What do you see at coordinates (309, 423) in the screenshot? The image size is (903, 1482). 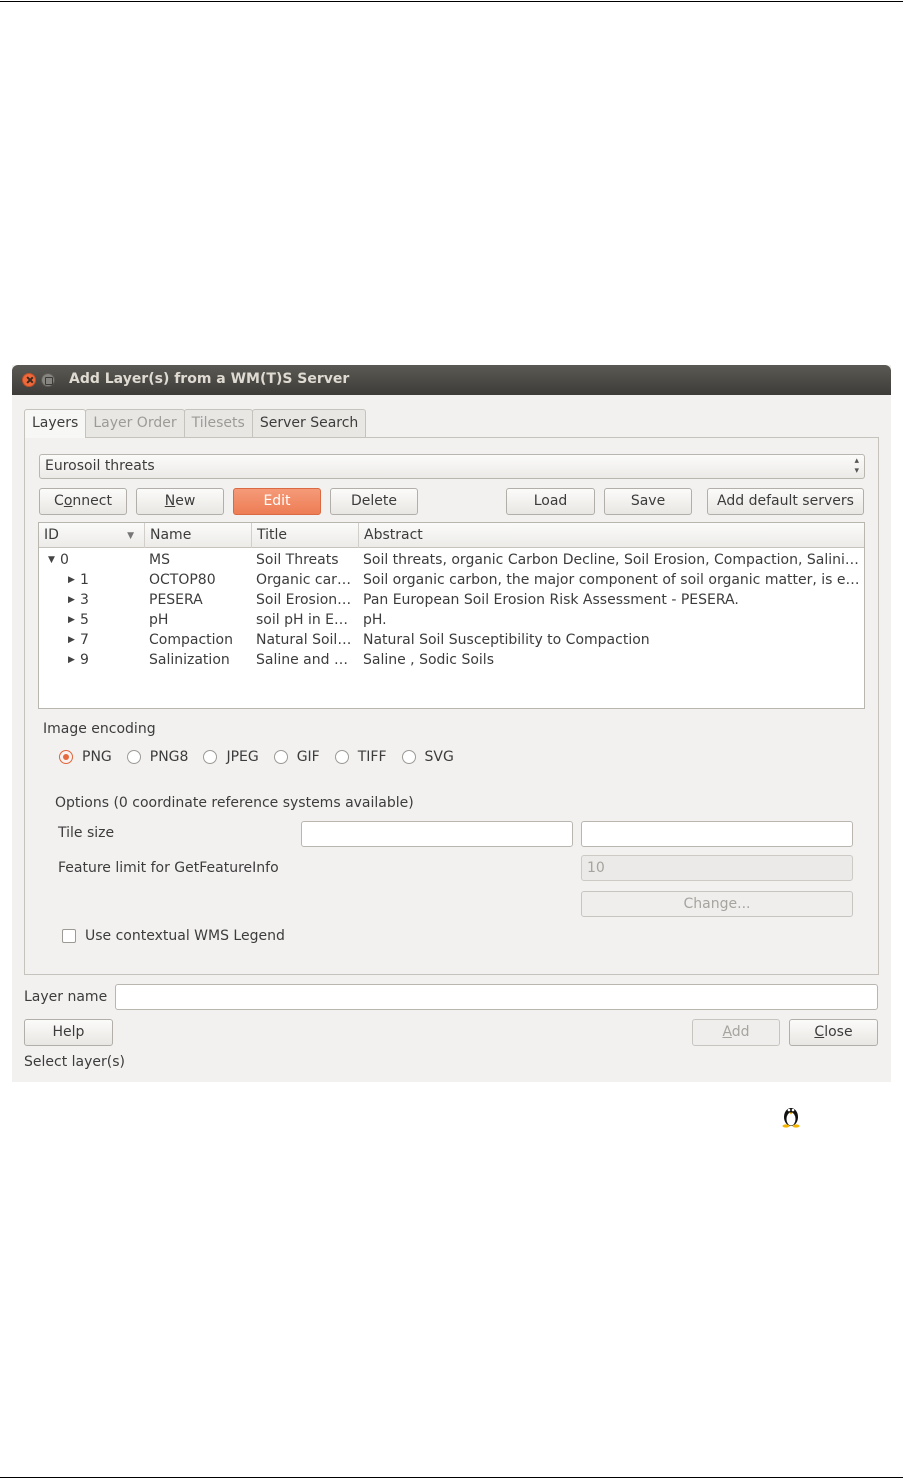 I see `tab-server-search: Server Search` at bounding box center [309, 423].